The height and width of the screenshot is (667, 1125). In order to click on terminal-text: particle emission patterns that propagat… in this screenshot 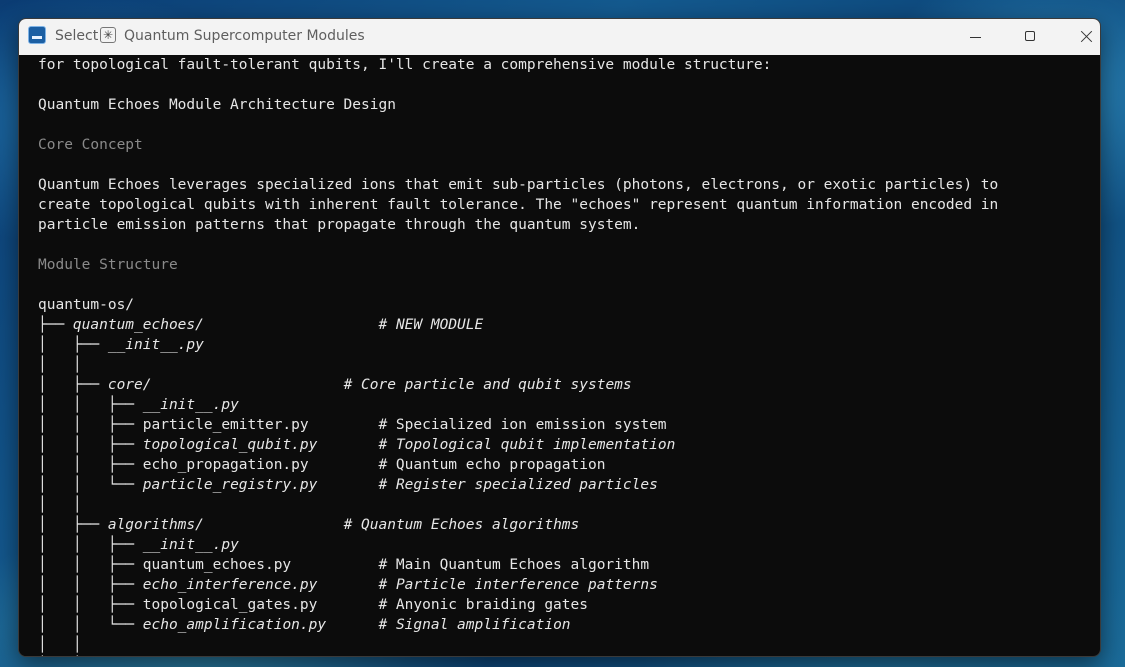, I will do `click(339, 225)`.